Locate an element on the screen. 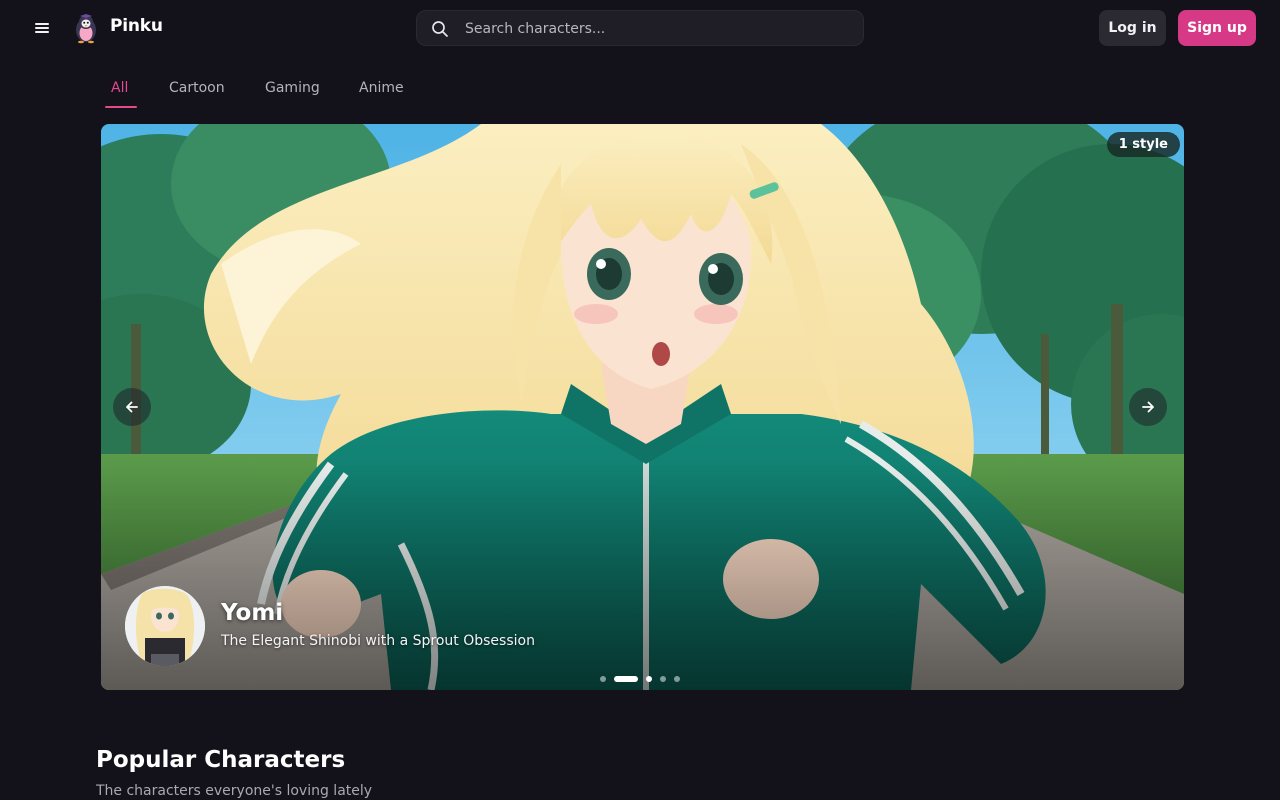 This screenshot has height=800, width=1280. search-icon is located at coordinates (440, 29).